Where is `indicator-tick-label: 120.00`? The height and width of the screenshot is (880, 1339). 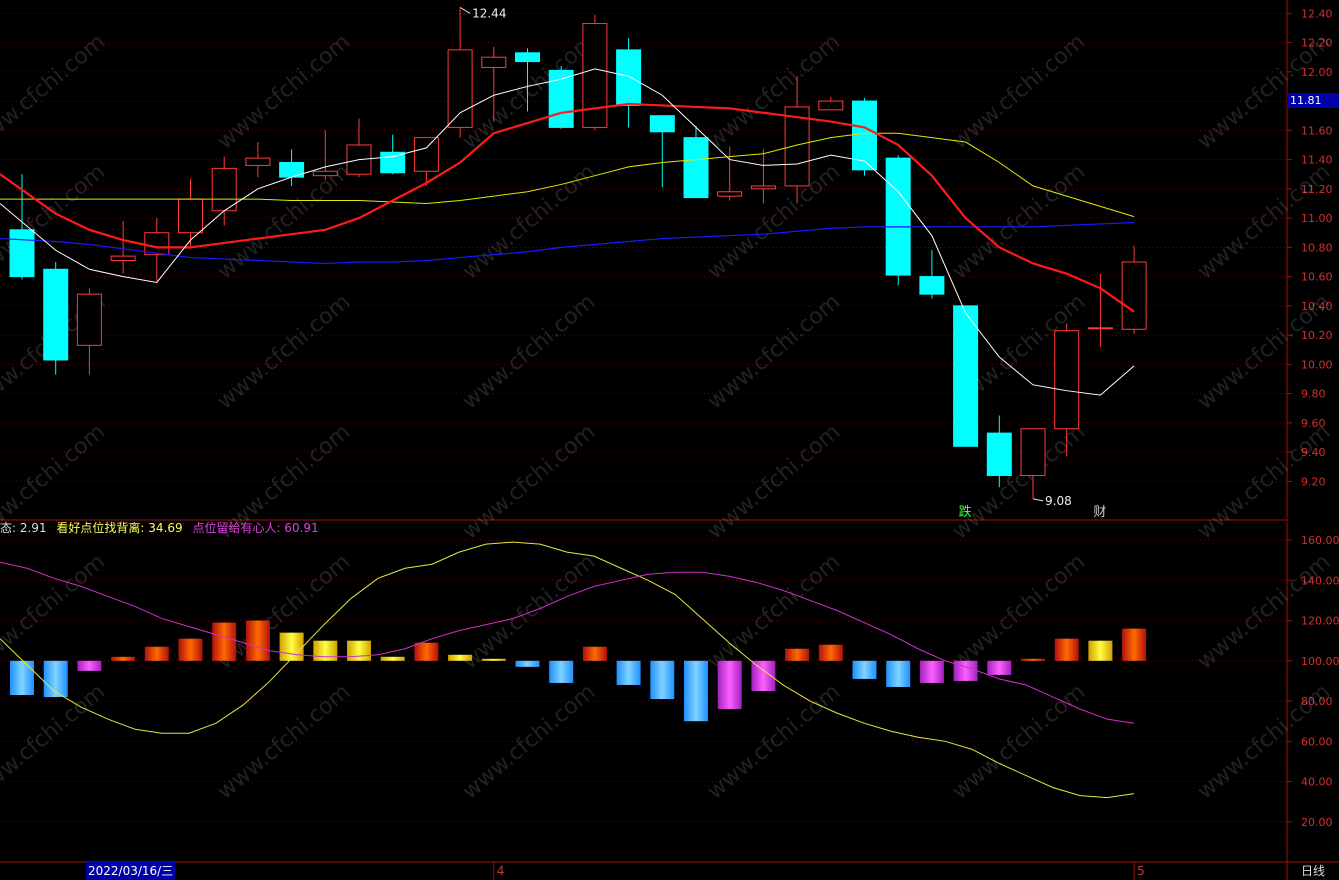
indicator-tick-label: 120.00 is located at coordinates (1320, 621).